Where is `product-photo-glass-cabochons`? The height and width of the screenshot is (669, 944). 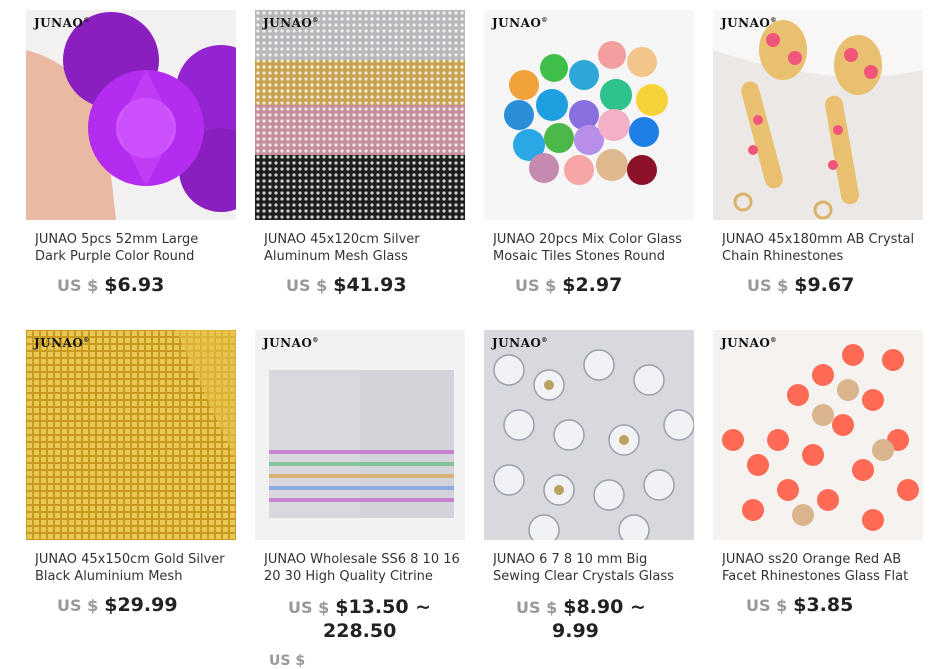 product-photo-glass-cabochons is located at coordinates (589, 115).